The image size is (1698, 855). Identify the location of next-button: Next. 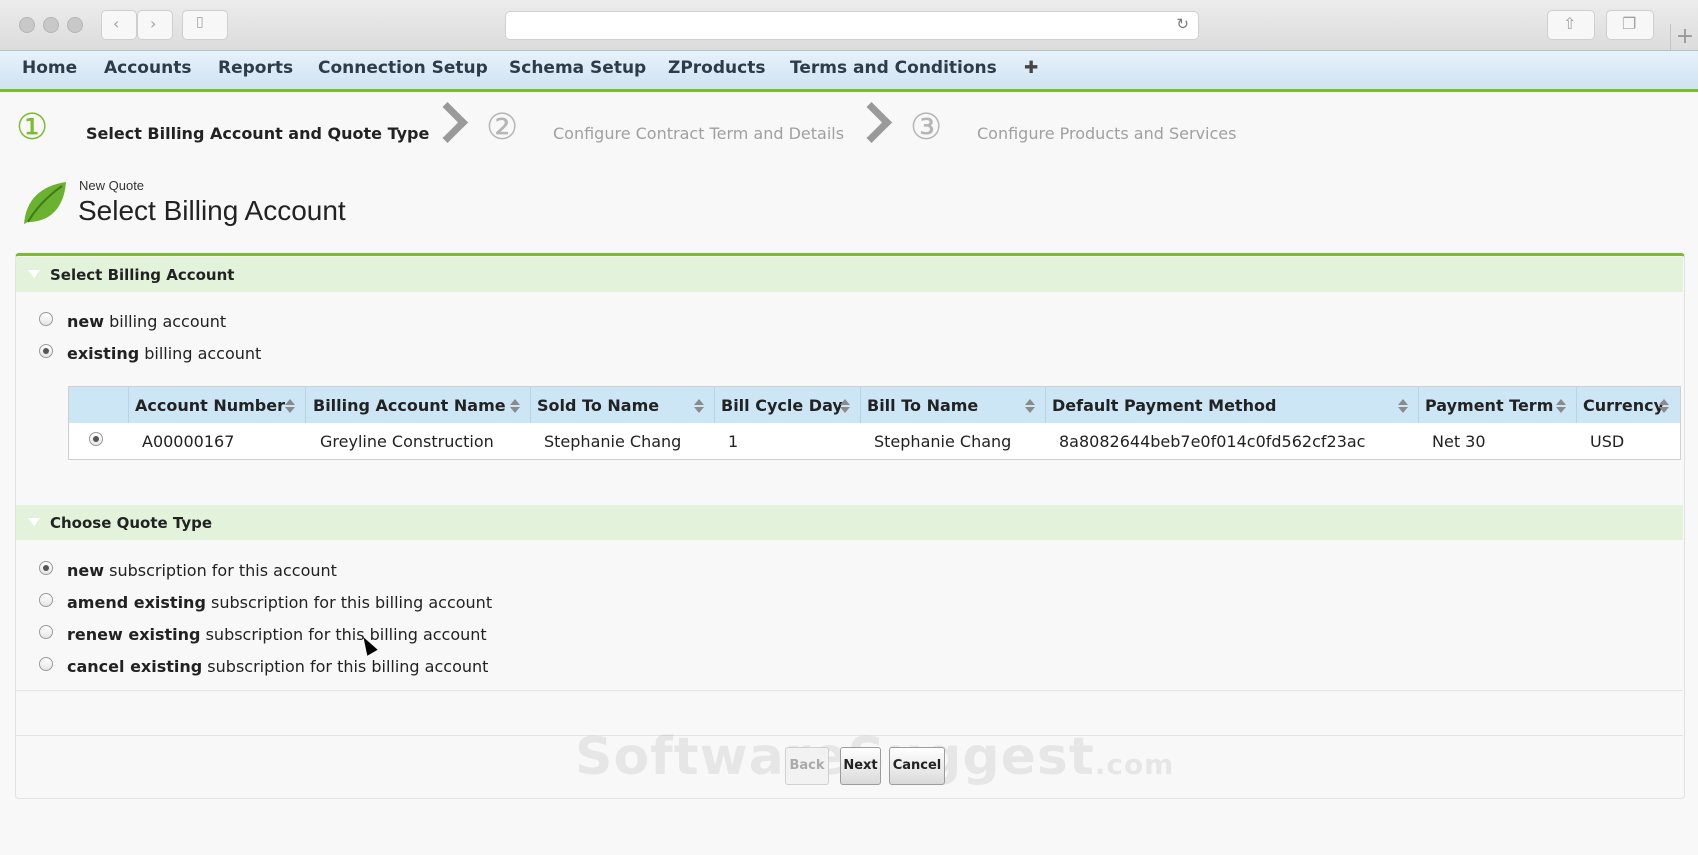
(860, 766).